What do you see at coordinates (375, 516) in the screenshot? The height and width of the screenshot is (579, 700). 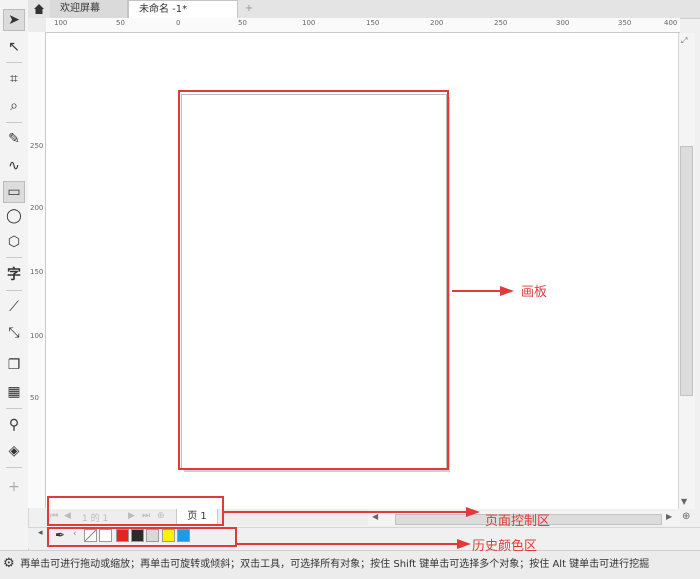 I see `scroll-left-icon: ◀` at bounding box center [375, 516].